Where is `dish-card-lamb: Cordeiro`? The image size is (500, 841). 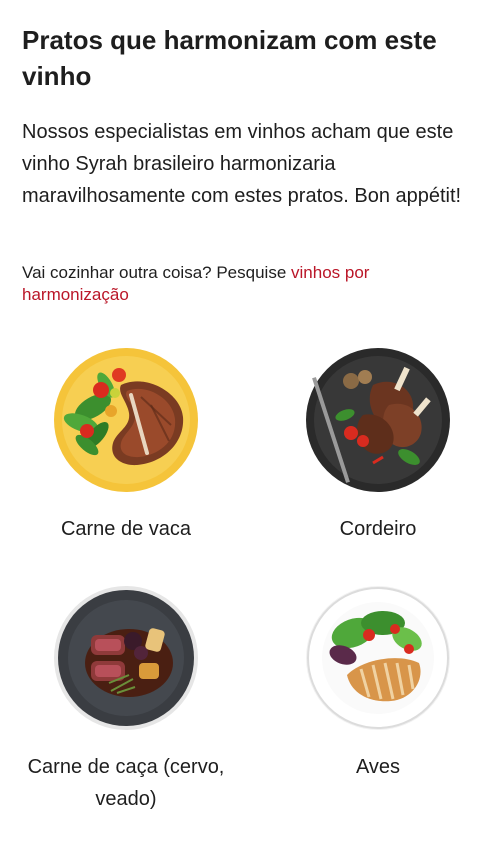 dish-card-lamb: Cordeiro is located at coordinates (378, 445).